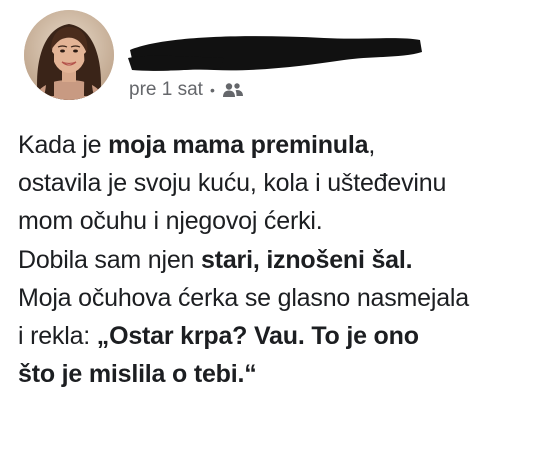 This screenshot has width=534, height=462. Describe the element at coordinates (238, 145) in the screenshot. I see `bold-text: moja mama preminula` at that location.